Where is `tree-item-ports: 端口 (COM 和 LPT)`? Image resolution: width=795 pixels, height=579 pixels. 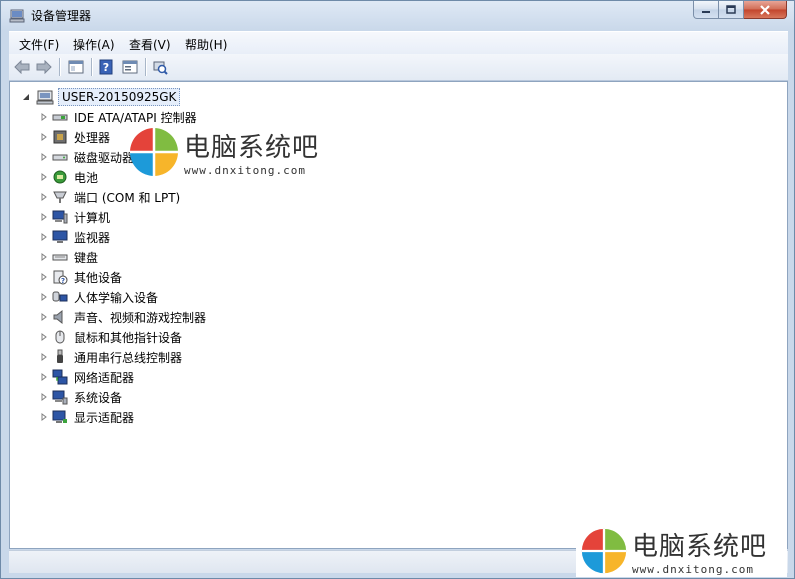
tree-item-ports: 端口 (COM 和 LPT) is located at coordinates (110, 197).